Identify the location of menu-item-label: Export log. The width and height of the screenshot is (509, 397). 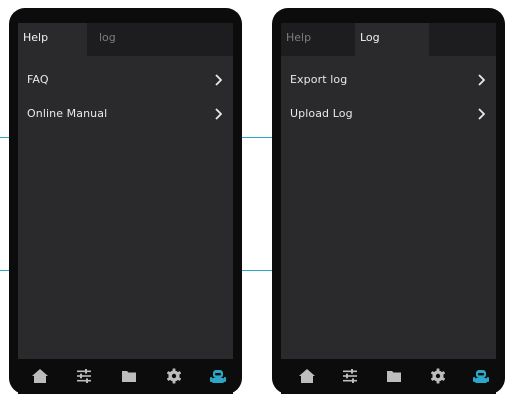
(319, 79).